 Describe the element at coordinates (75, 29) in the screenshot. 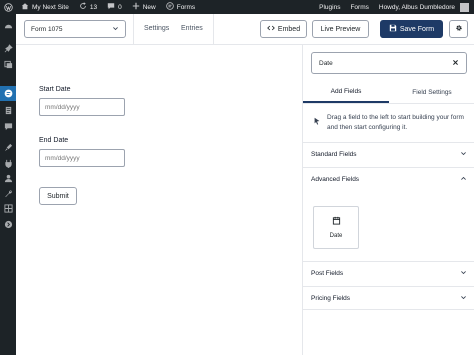

I see `form-selector: Form 1075` at that location.